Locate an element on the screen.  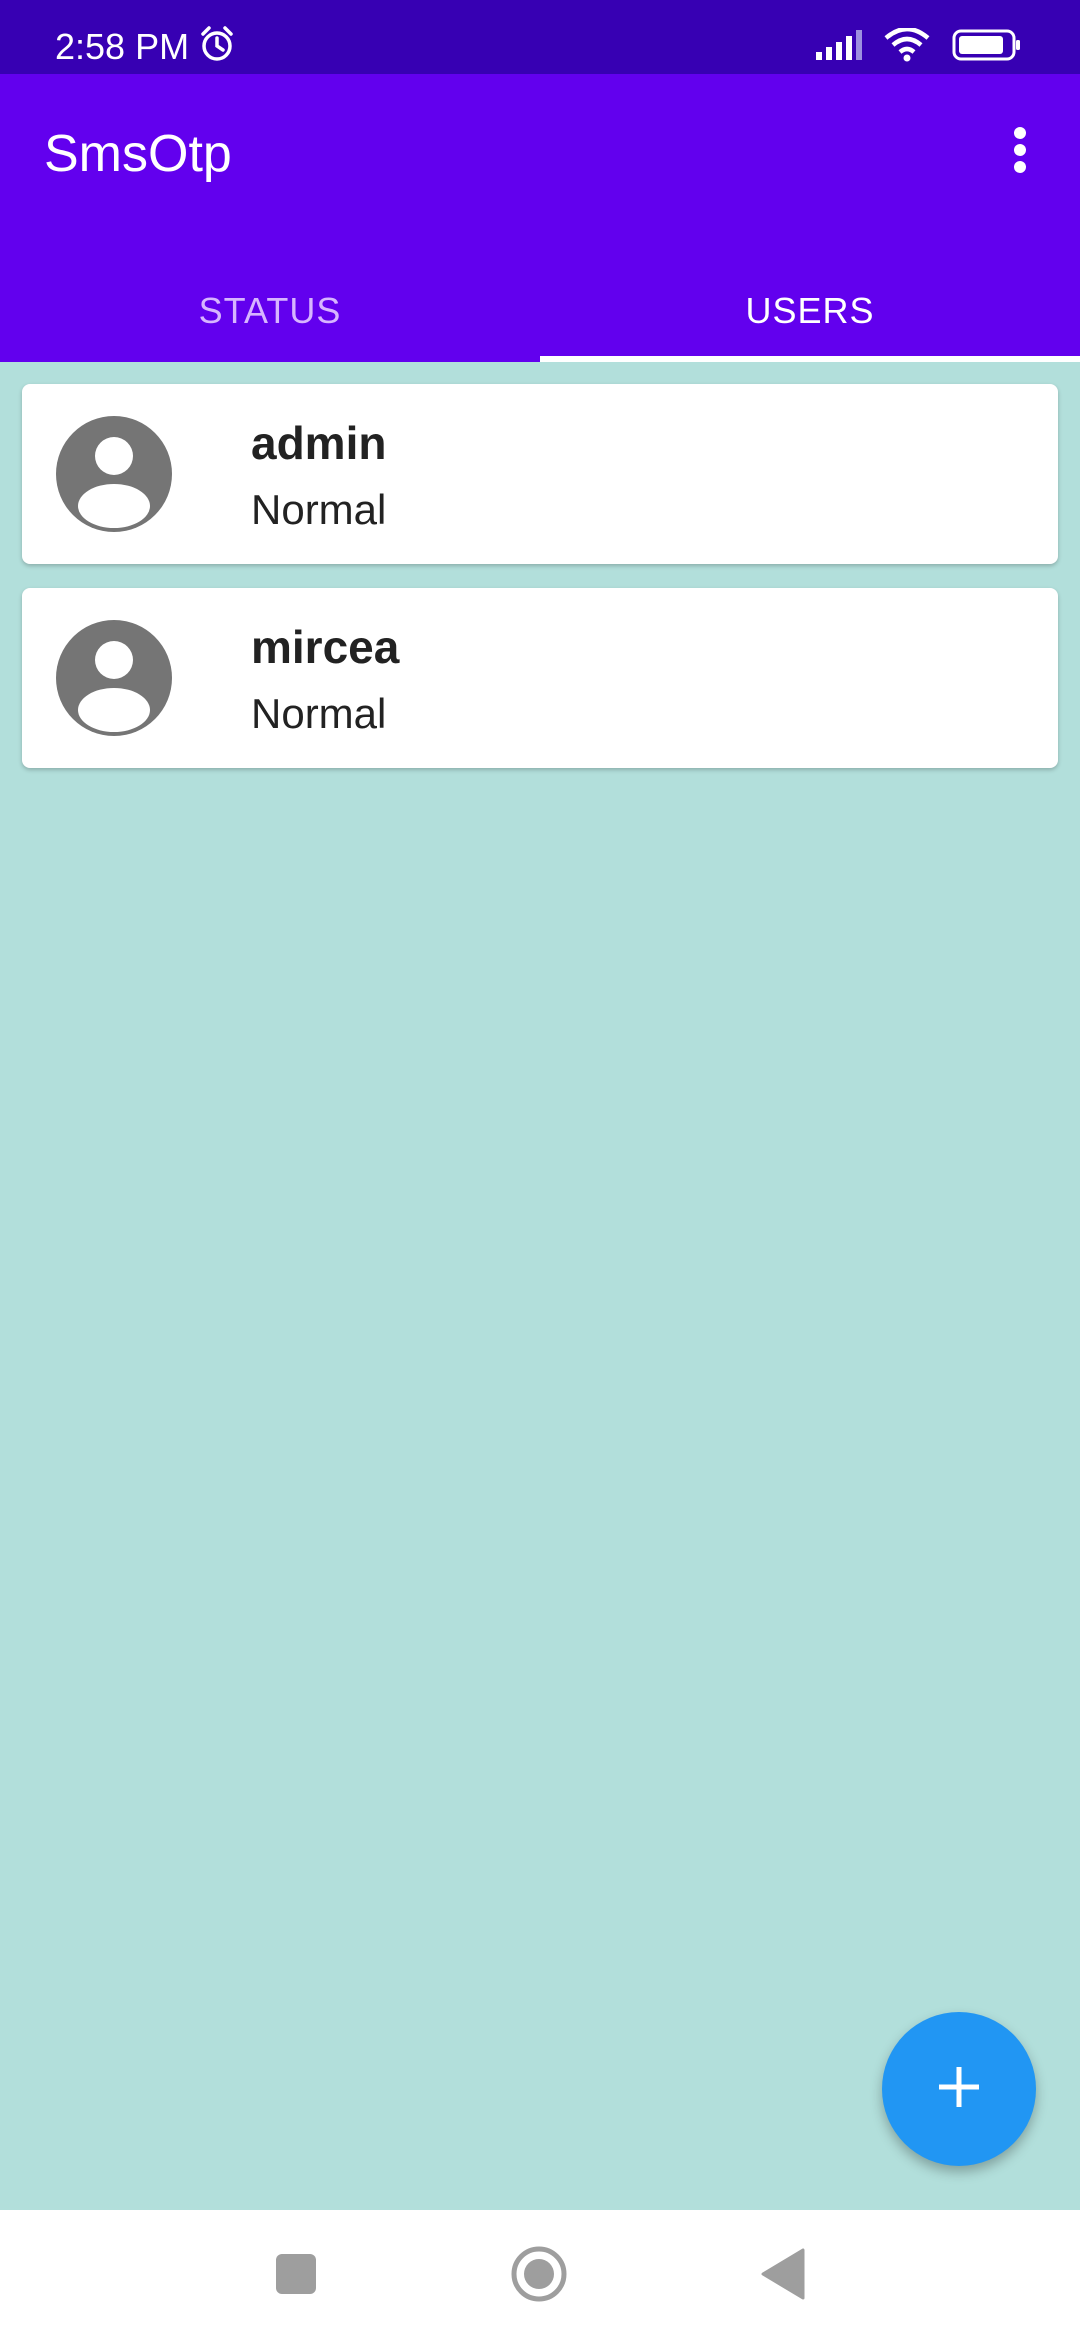
recents-icon is located at coordinates (296, 2276).